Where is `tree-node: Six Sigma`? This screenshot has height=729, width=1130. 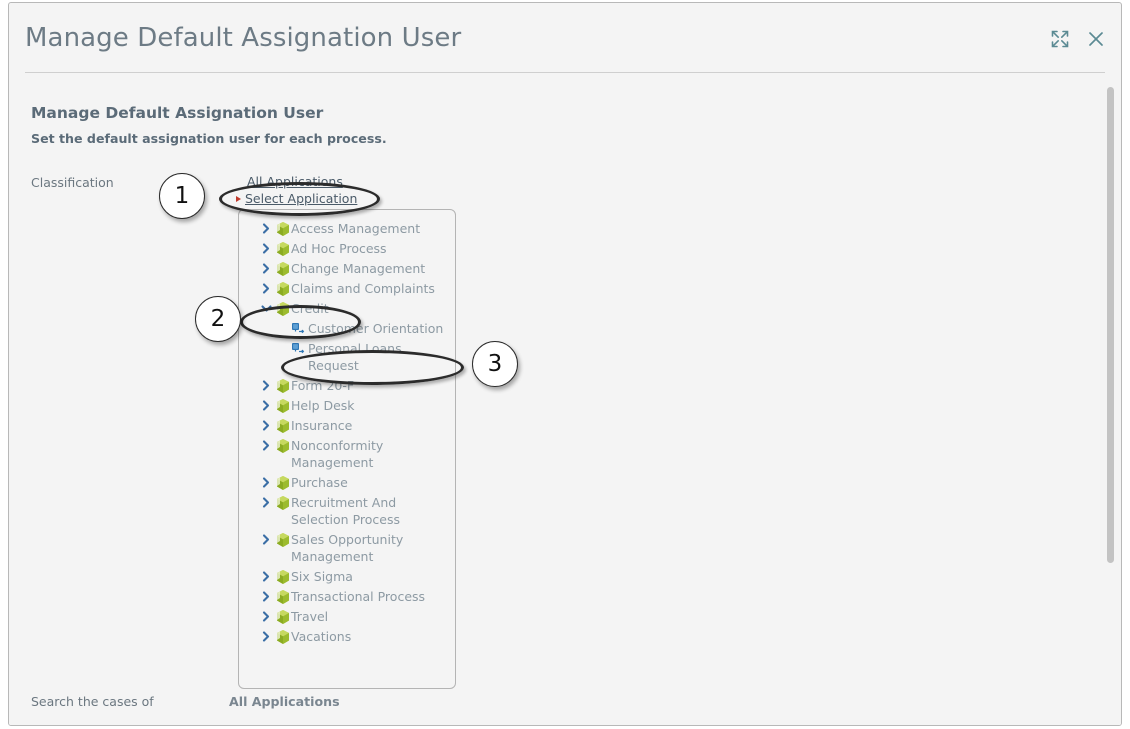 tree-node: Six Sigma is located at coordinates (347, 576).